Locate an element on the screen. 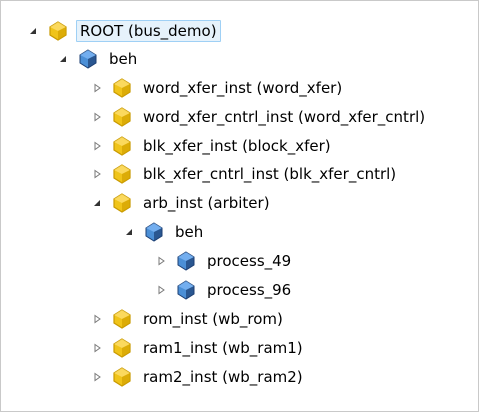  tree-row-word-xfer-cntrl-inst-label: word_xfer_cntrl_inst (word_xfer_cntrl) is located at coordinates (284, 117).